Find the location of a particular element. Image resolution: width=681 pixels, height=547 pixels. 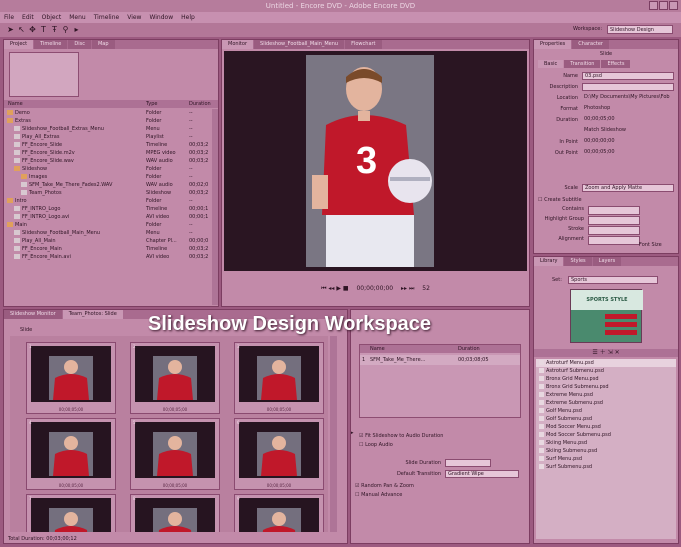

table-row: FF_Encore_Slide Timeline 00;03;2 is located at coordinates (108, 145).